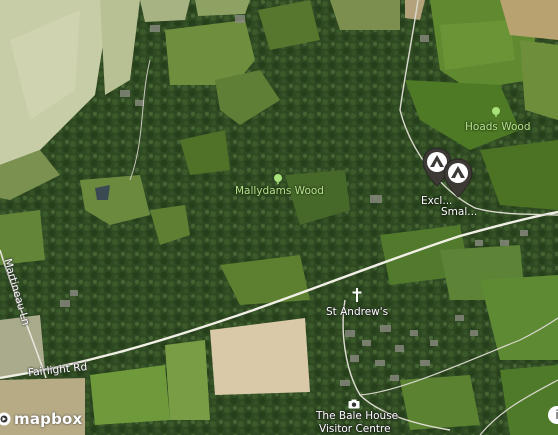  I want to click on mapbox-logo-text: mapbox, so click(48, 419).